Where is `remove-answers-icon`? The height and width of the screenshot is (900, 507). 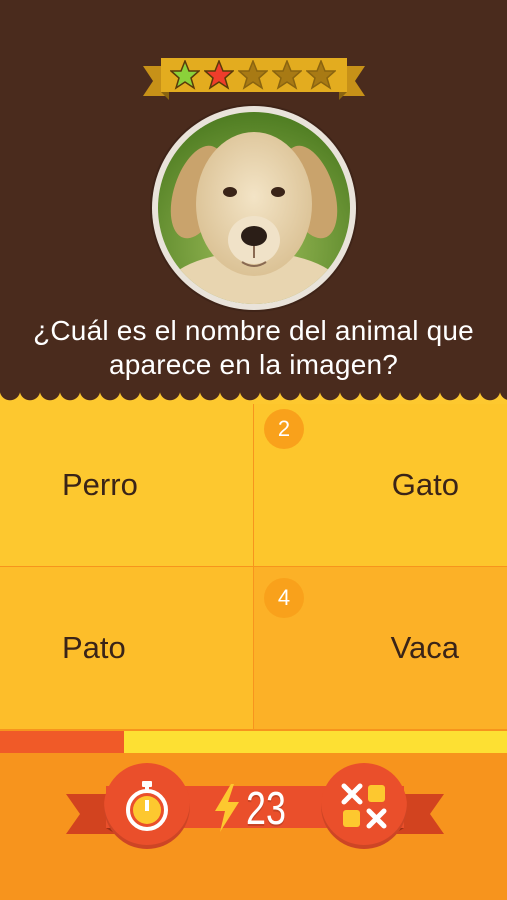 remove-answers-icon is located at coordinates (364, 806).